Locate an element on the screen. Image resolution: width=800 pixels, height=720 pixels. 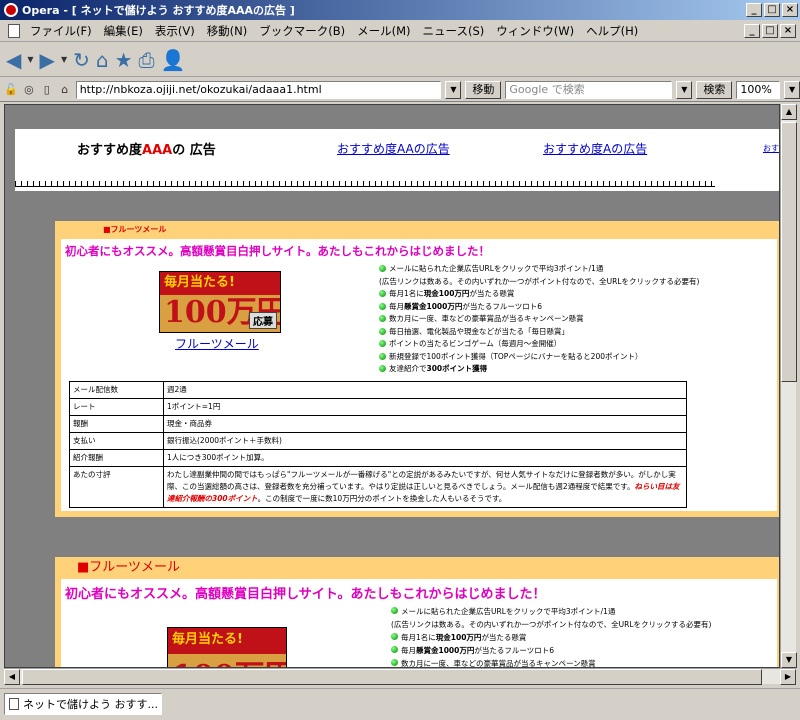
feature-text: メールに貼られた企業広告URLをクリックで平均3ポイント/1通 is located at coordinates (508, 611).